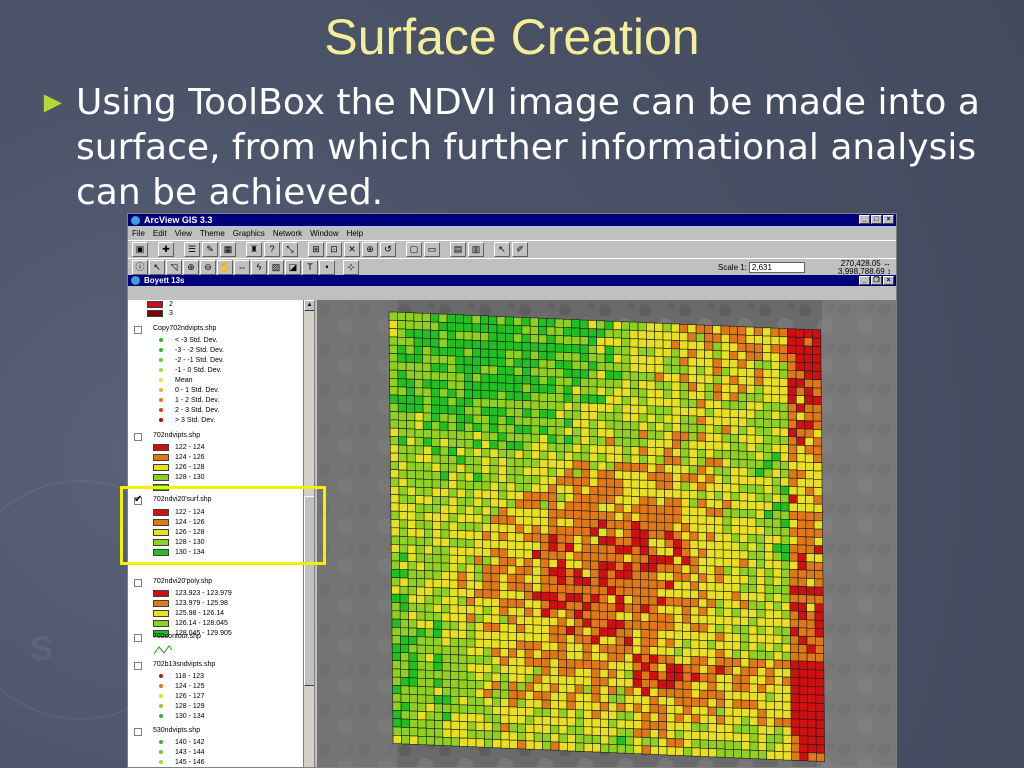 The width and height of the screenshot is (1024, 768). I want to click on draw-point-icon: •, so click(327, 267).